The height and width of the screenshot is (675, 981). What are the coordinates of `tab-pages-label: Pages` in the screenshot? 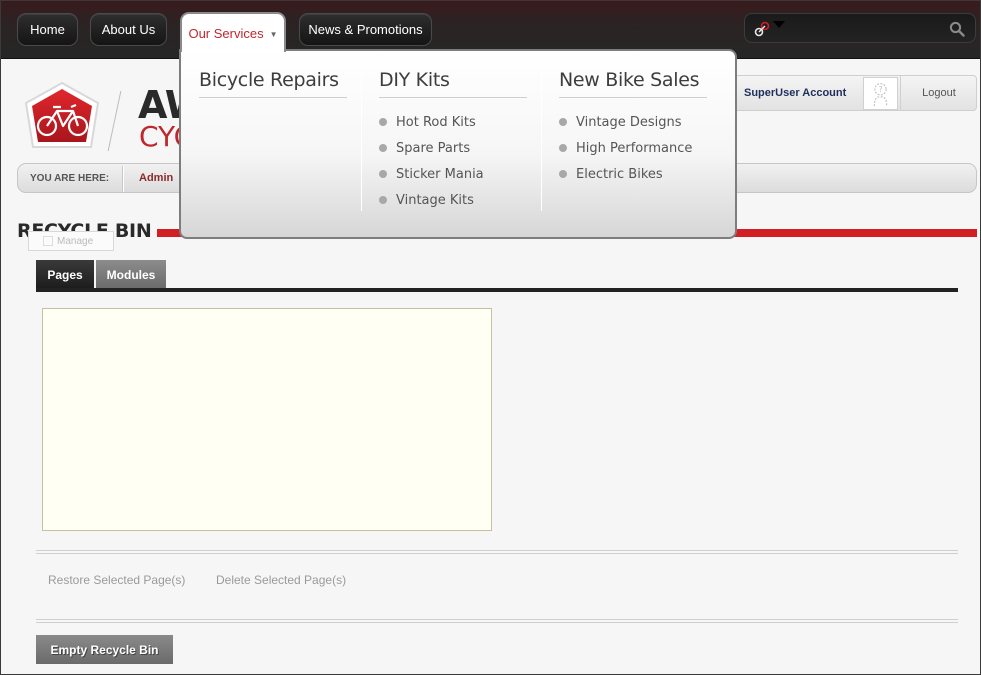 It's located at (65, 274).